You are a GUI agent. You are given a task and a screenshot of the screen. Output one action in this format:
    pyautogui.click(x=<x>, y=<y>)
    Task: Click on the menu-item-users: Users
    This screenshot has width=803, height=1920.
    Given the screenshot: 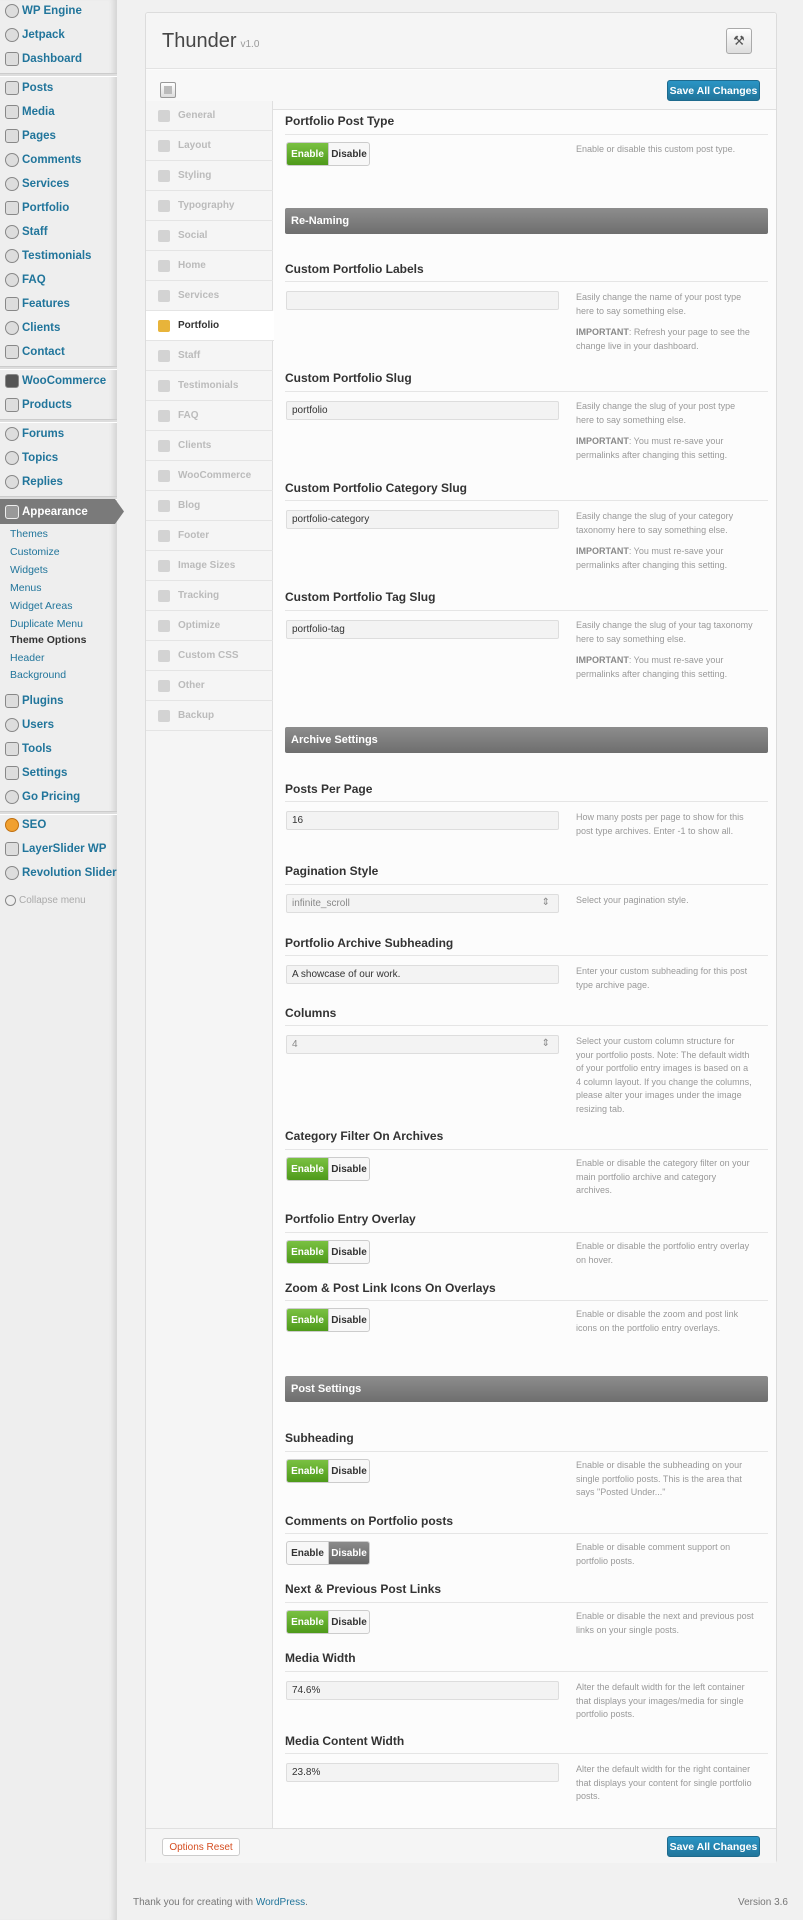 What is the action you would take?
    pyautogui.click(x=58, y=725)
    